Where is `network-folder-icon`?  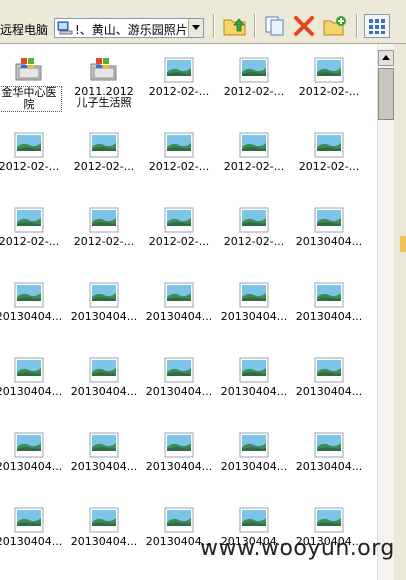 network-folder-icon is located at coordinates (103, 69).